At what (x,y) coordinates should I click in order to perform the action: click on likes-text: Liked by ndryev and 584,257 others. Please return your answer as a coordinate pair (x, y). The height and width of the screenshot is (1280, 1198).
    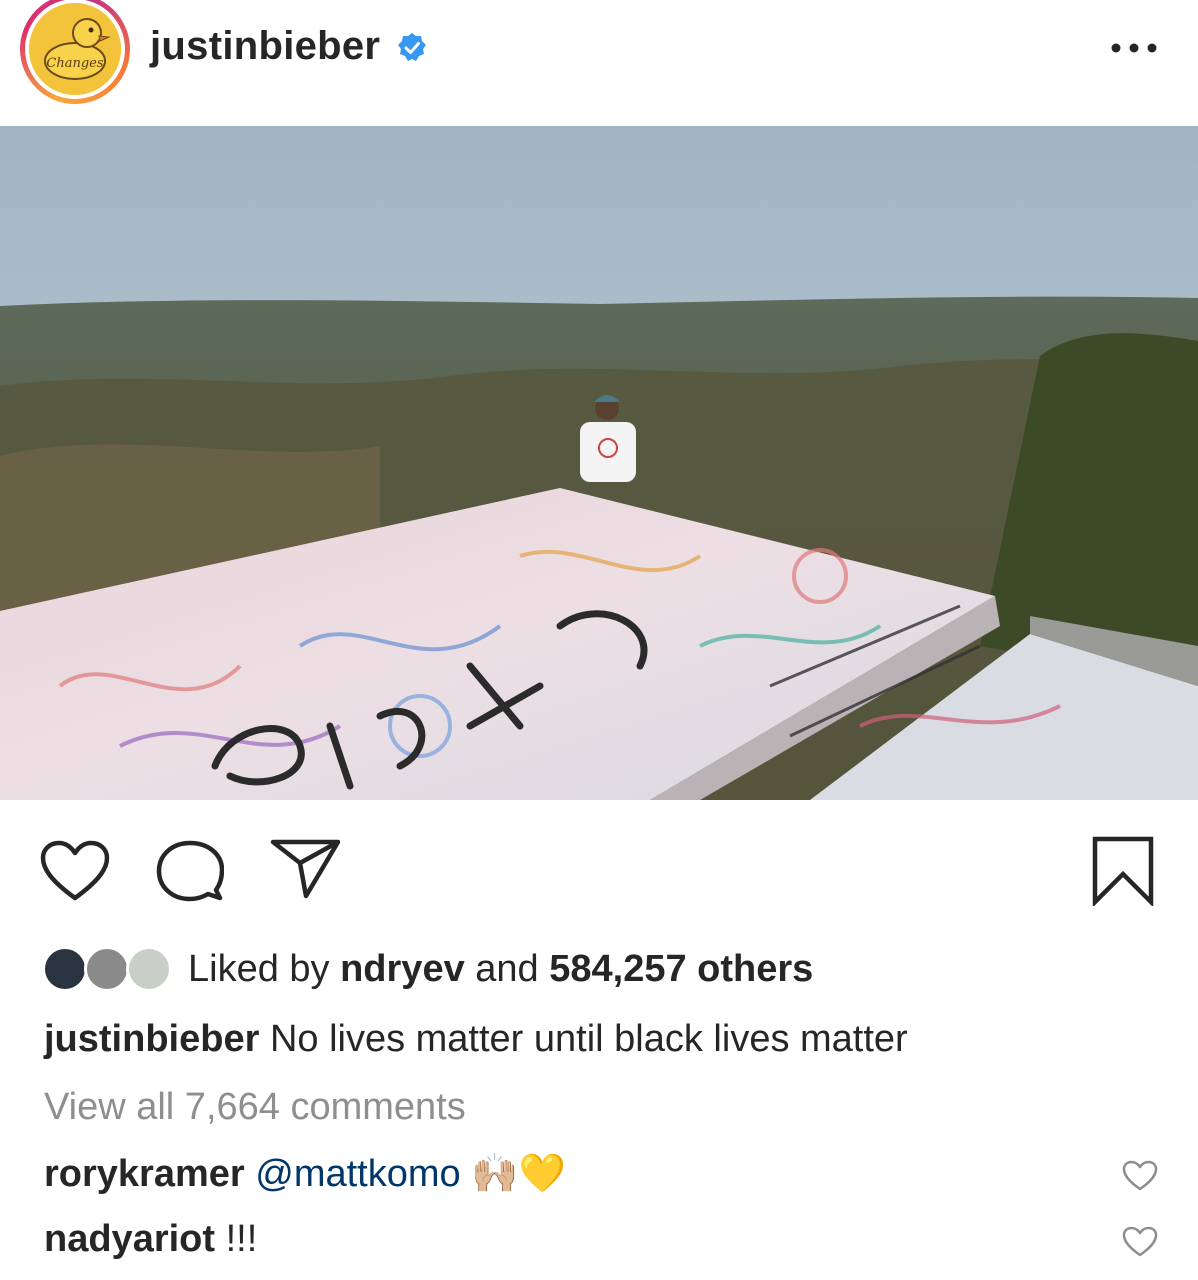
    Looking at the image, I should click on (500, 969).